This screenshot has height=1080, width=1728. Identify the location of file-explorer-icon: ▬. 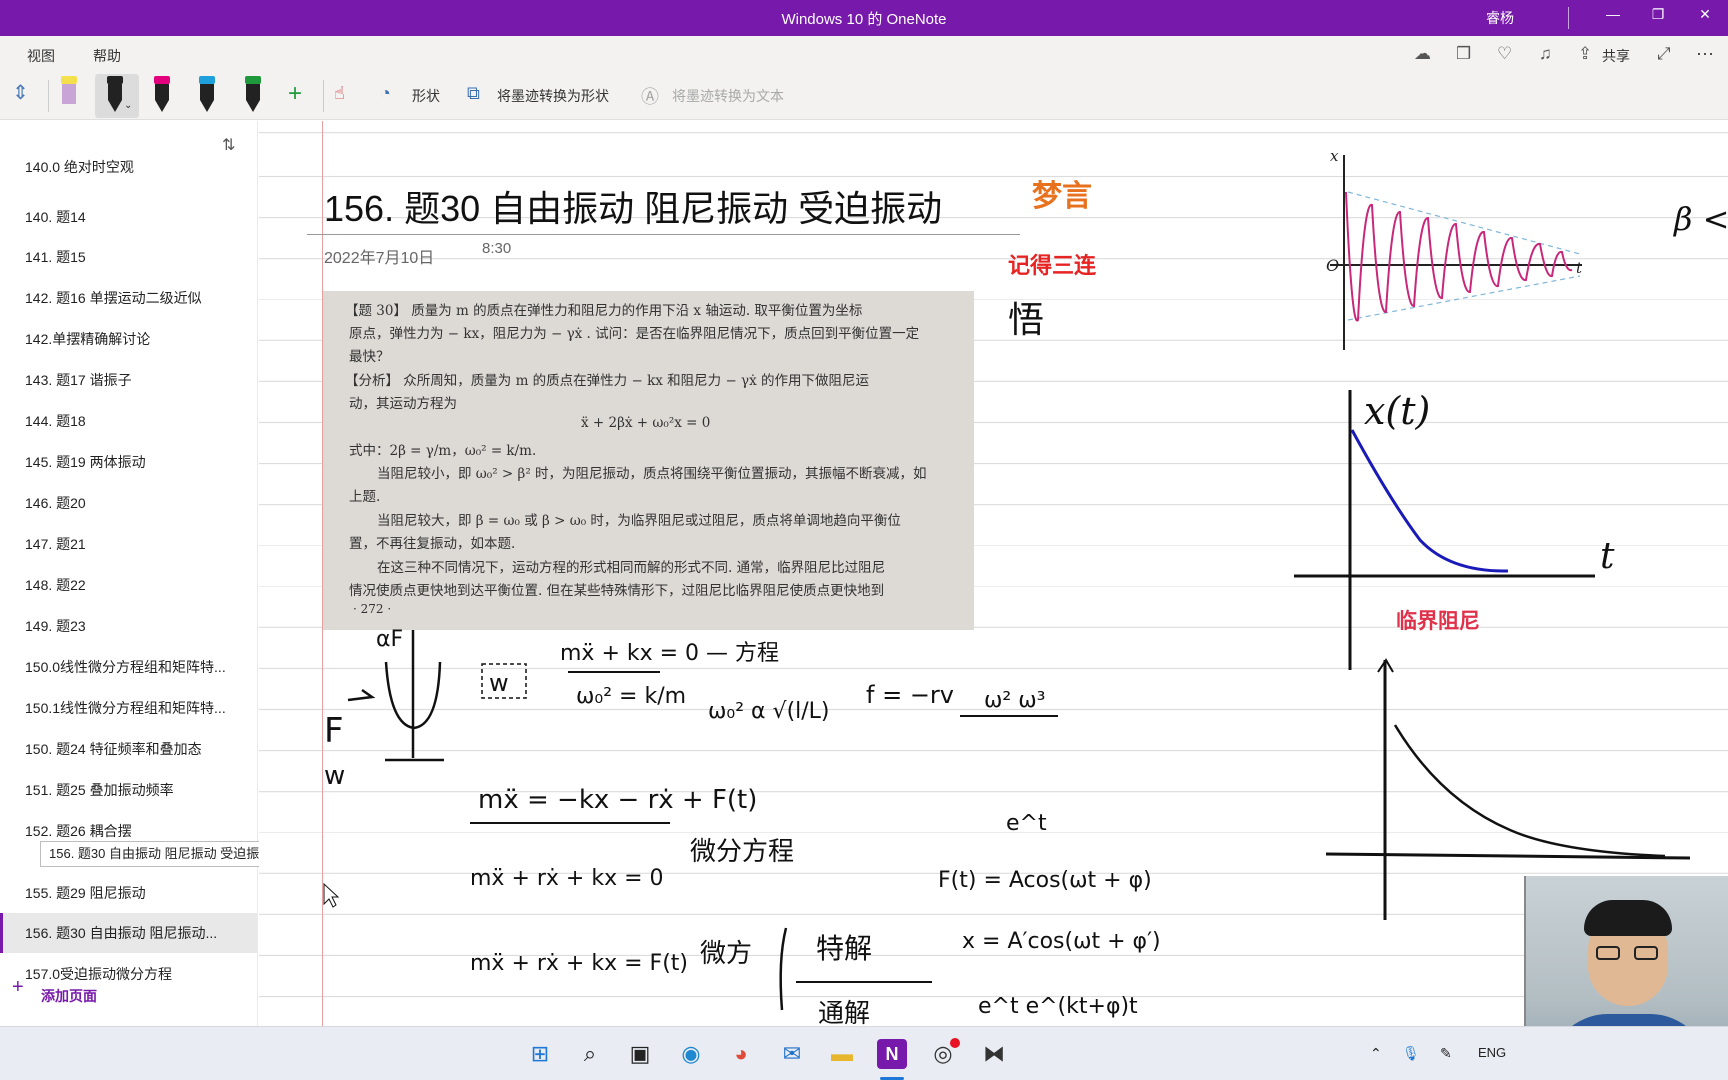
(842, 1054).